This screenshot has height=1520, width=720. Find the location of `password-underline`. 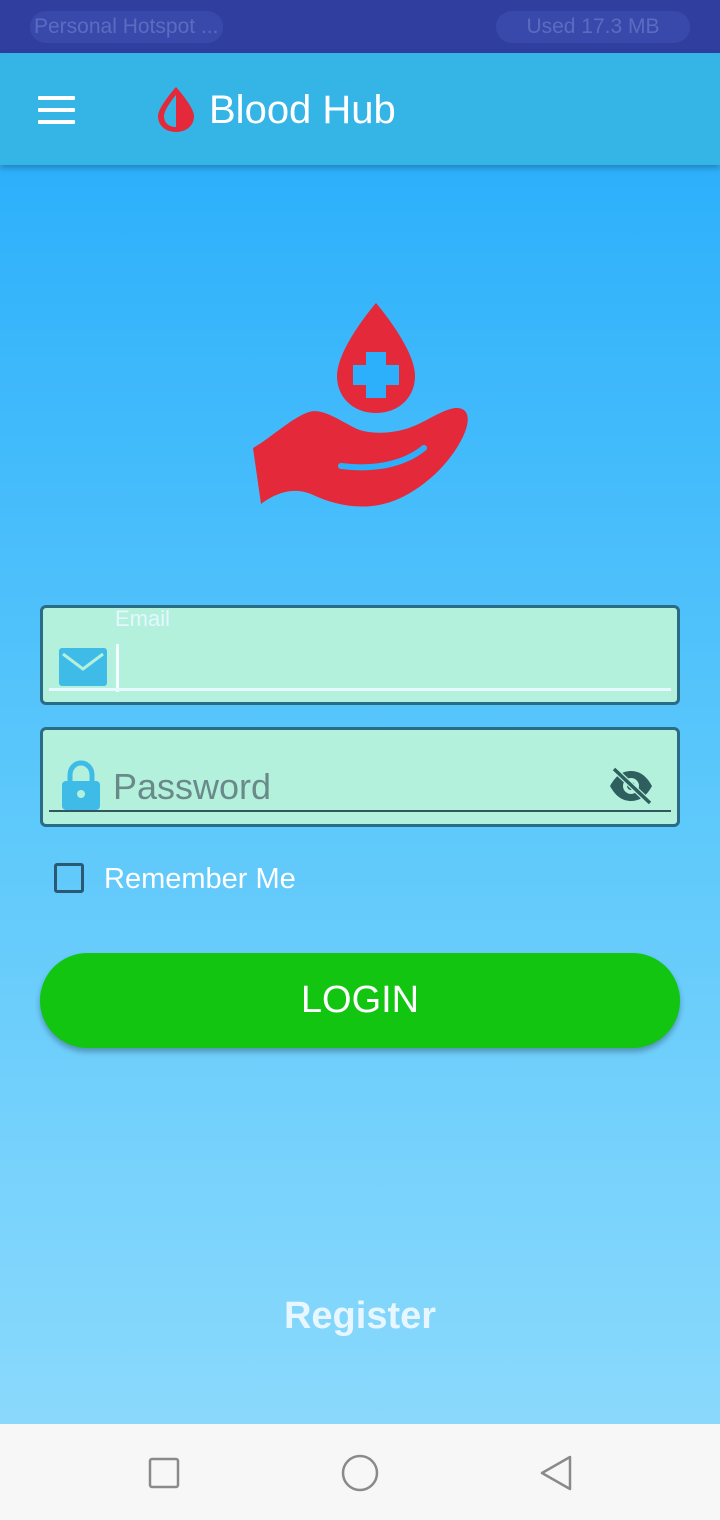

password-underline is located at coordinates (360, 811).